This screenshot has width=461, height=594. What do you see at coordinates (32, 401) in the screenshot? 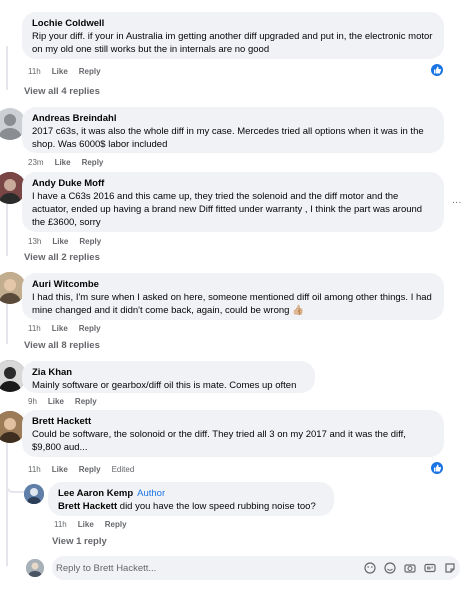
I see `comment-time: 9h` at bounding box center [32, 401].